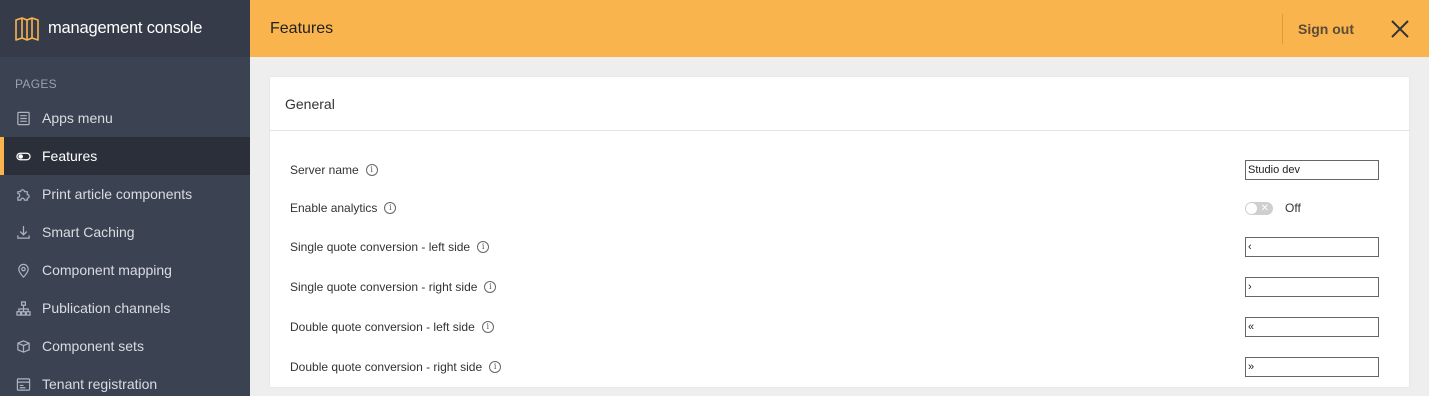  Describe the element at coordinates (839, 327) in the screenshot. I see `setting-row-double-quote-left: Double quote conversion - left side i` at that location.